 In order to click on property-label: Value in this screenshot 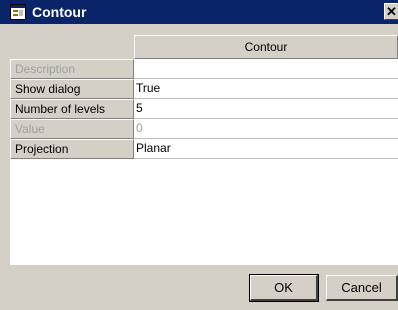, I will do `click(72, 129)`.